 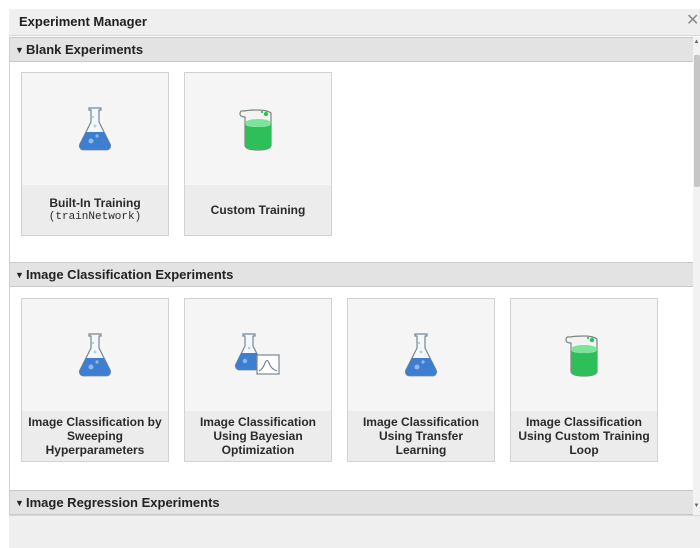 I want to click on footer-panel, so click(x=354, y=531).